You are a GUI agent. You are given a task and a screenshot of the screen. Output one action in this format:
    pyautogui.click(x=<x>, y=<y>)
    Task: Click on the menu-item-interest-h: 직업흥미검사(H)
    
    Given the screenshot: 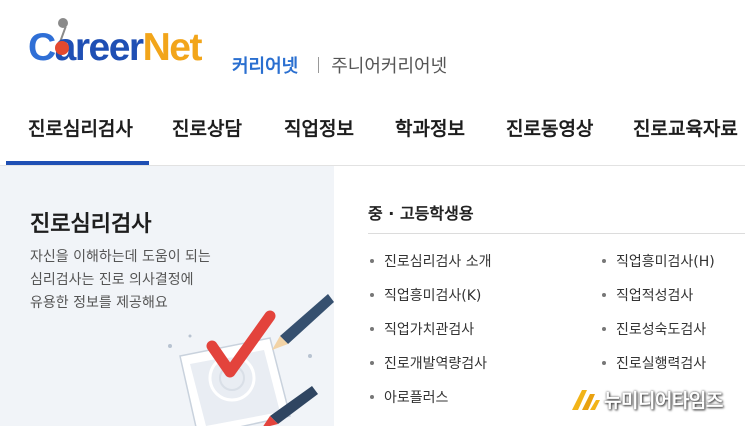 What is the action you would take?
    pyautogui.click(x=658, y=261)
    